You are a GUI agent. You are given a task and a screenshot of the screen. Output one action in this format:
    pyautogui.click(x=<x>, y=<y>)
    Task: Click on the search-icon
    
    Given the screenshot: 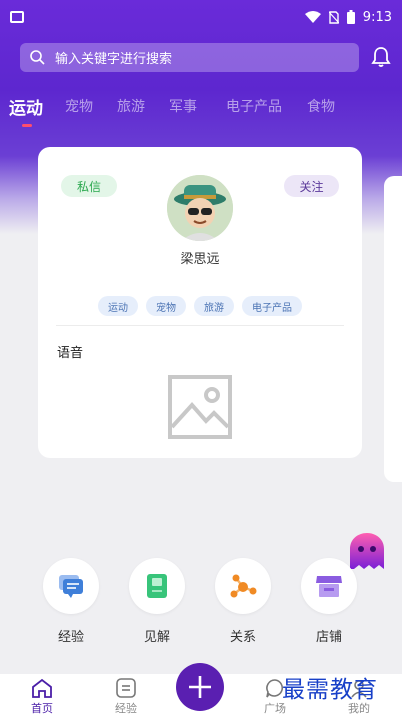 What is the action you would take?
    pyautogui.click(x=37, y=57)
    